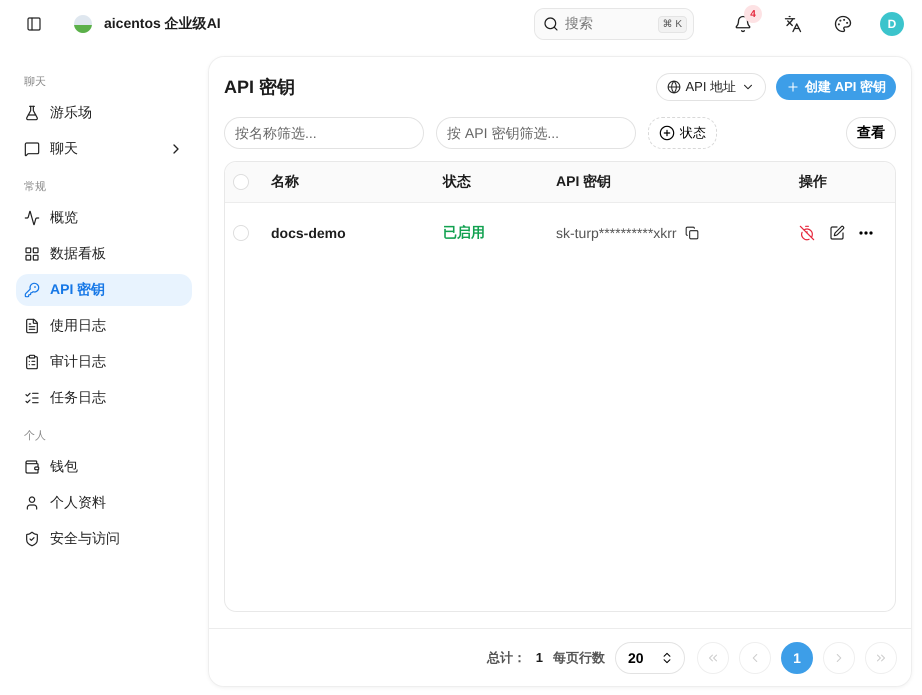  What do you see at coordinates (711, 87) in the screenshot?
I see `api-address-button: API 地址` at bounding box center [711, 87].